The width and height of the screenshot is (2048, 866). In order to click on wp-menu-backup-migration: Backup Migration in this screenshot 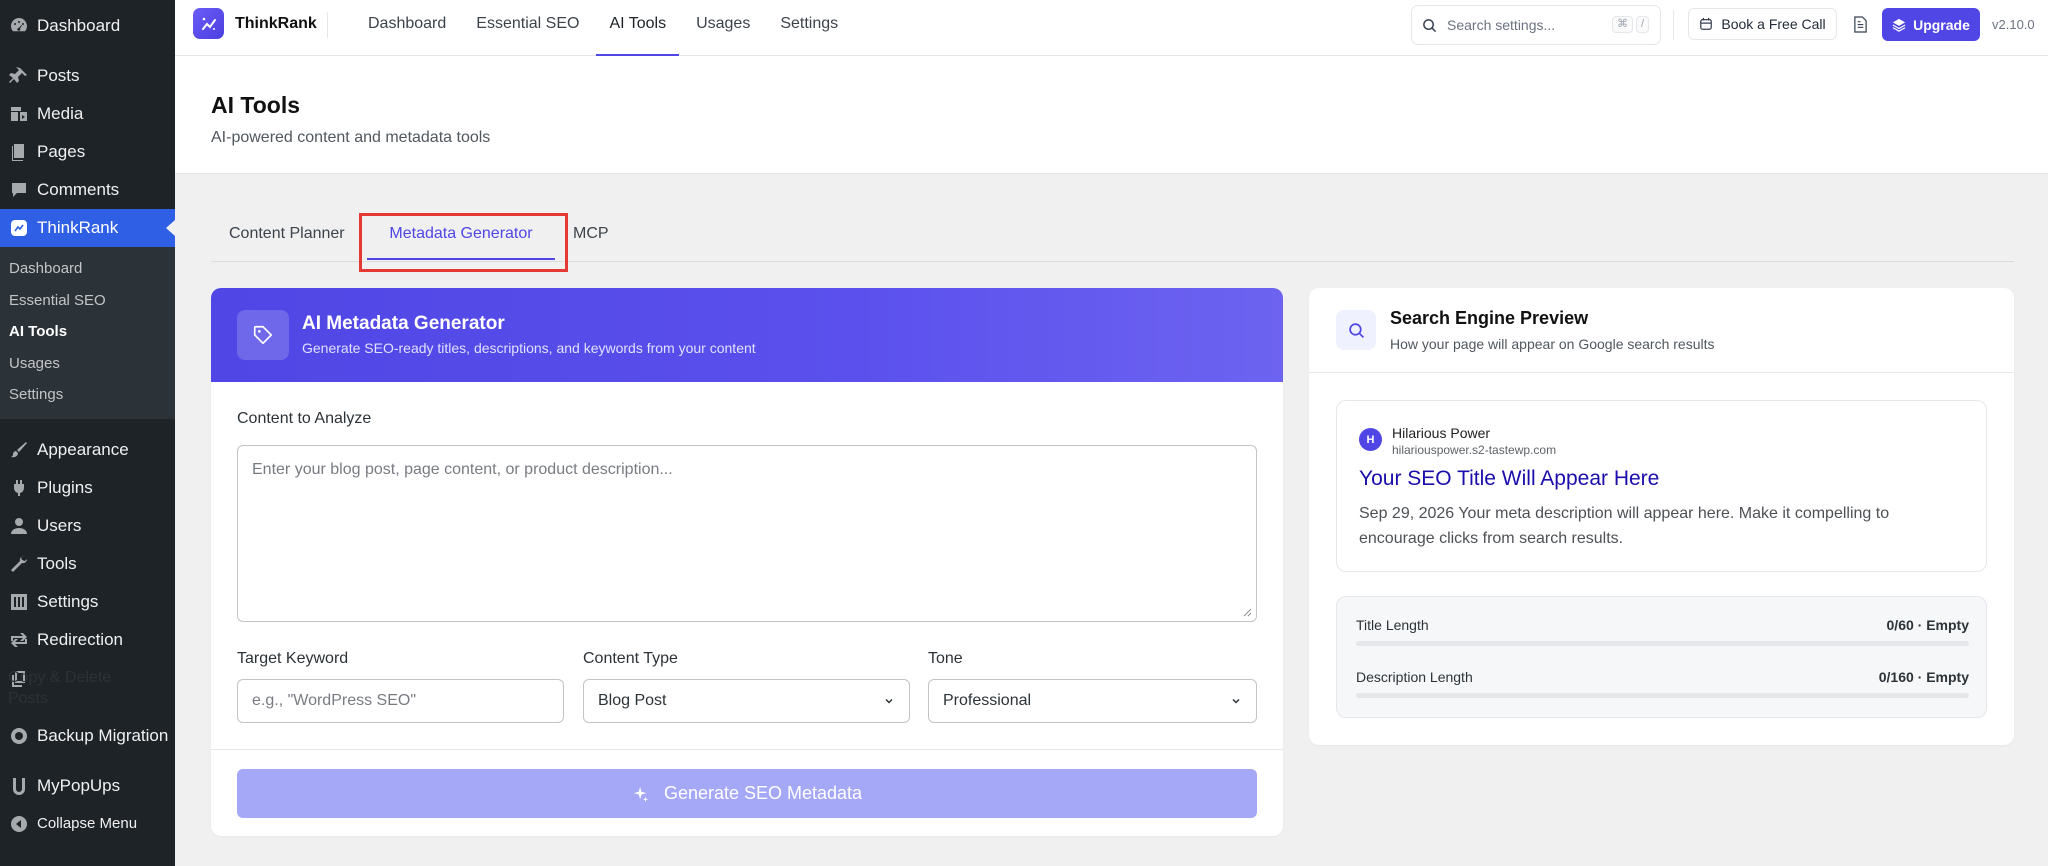, I will do `click(87, 736)`.